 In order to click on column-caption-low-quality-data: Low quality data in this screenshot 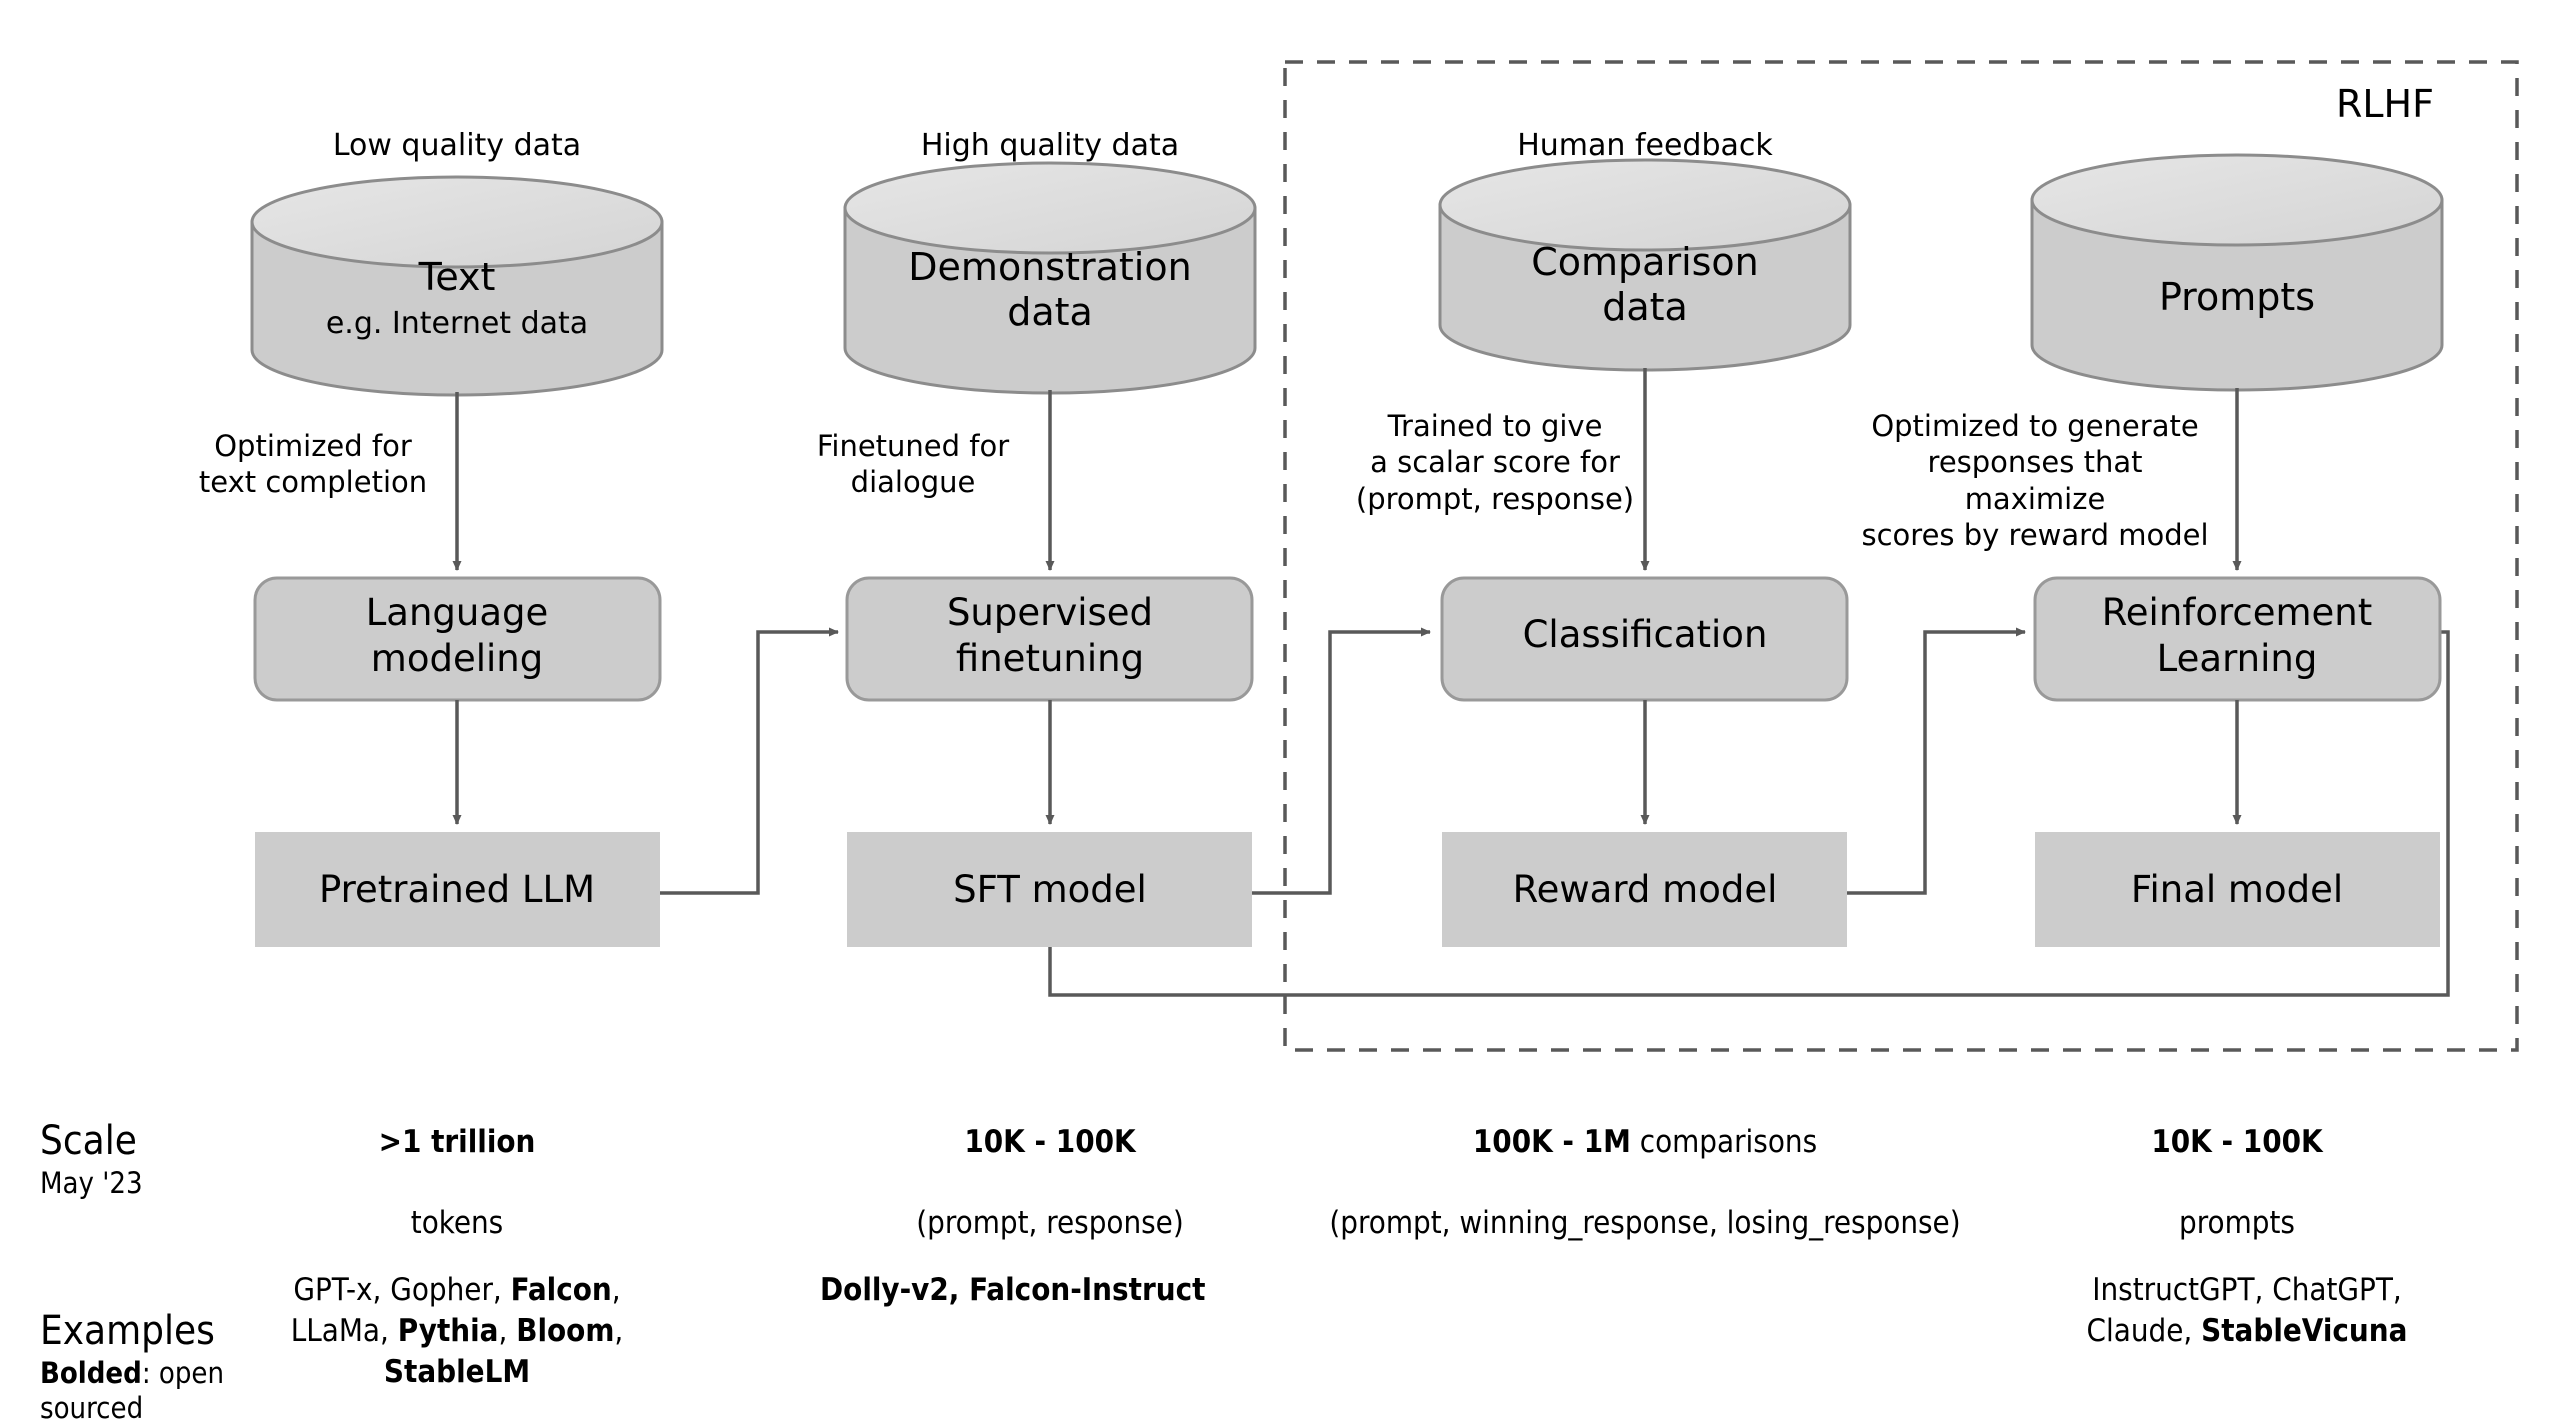, I will do `click(457, 145)`.